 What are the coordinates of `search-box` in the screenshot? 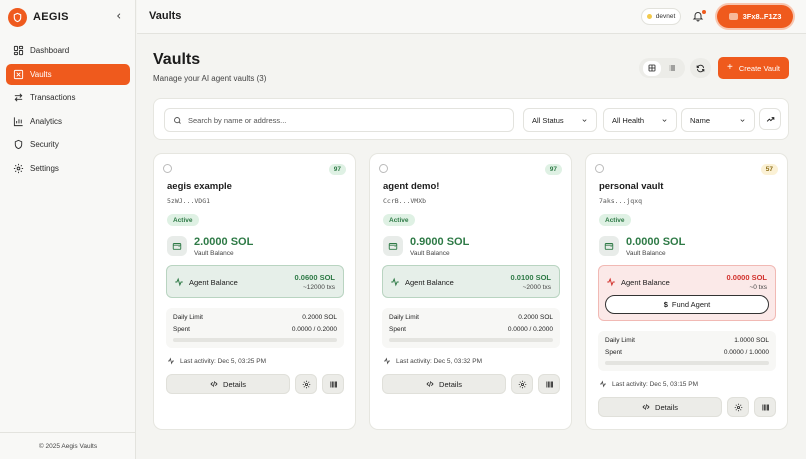 It's located at (339, 120).